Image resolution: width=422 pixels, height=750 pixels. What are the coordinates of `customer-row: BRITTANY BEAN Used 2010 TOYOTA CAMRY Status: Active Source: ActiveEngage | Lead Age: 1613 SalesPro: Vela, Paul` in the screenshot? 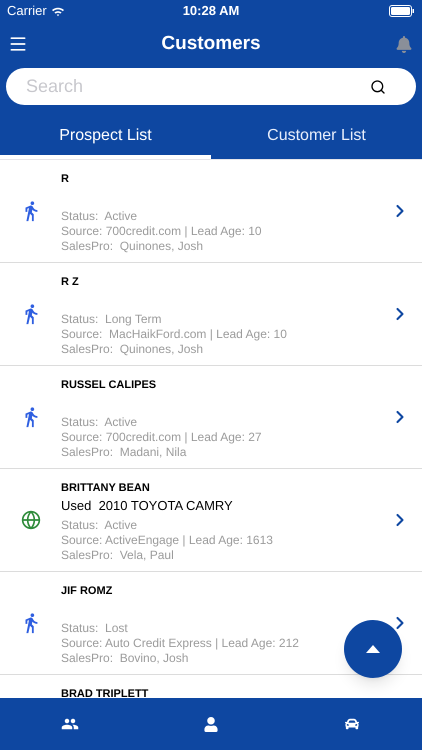 It's located at (211, 520).